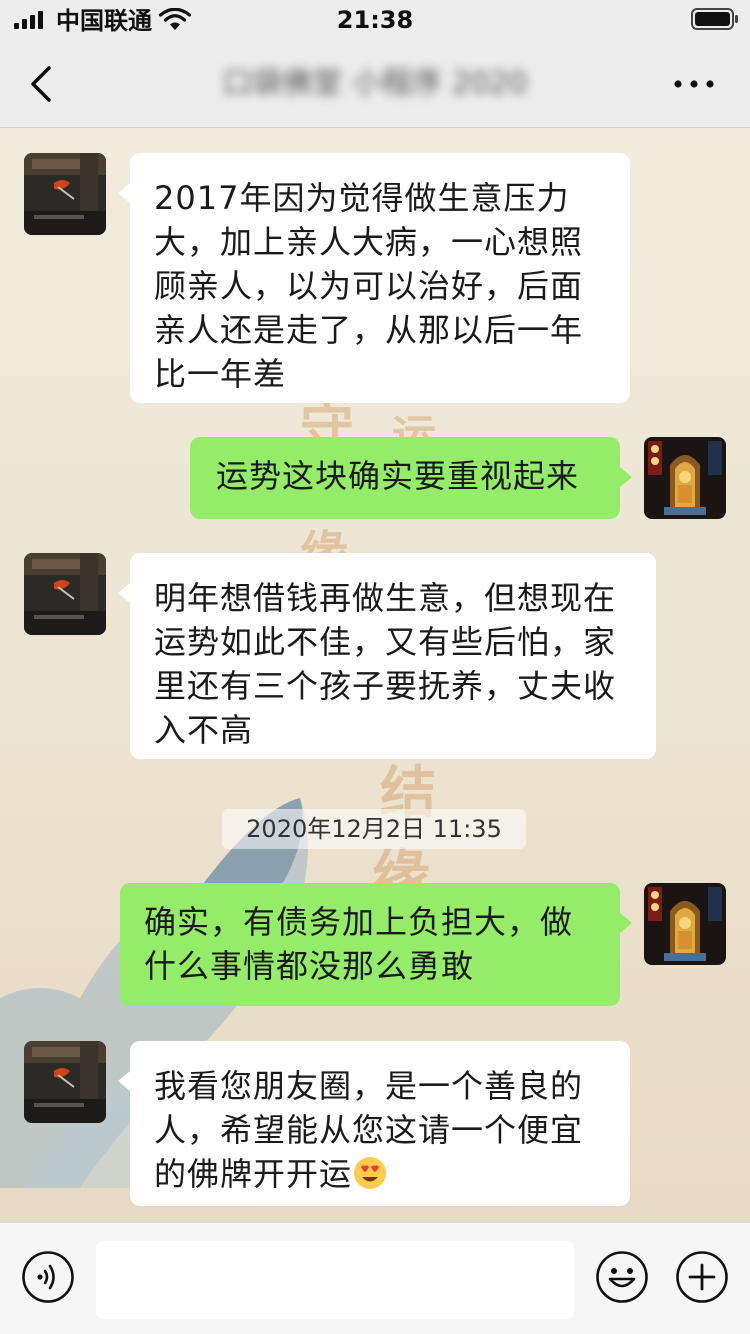 This screenshot has height=1334, width=750. I want to click on message-text: 运势这块确实要重视起来, so click(398, 476).